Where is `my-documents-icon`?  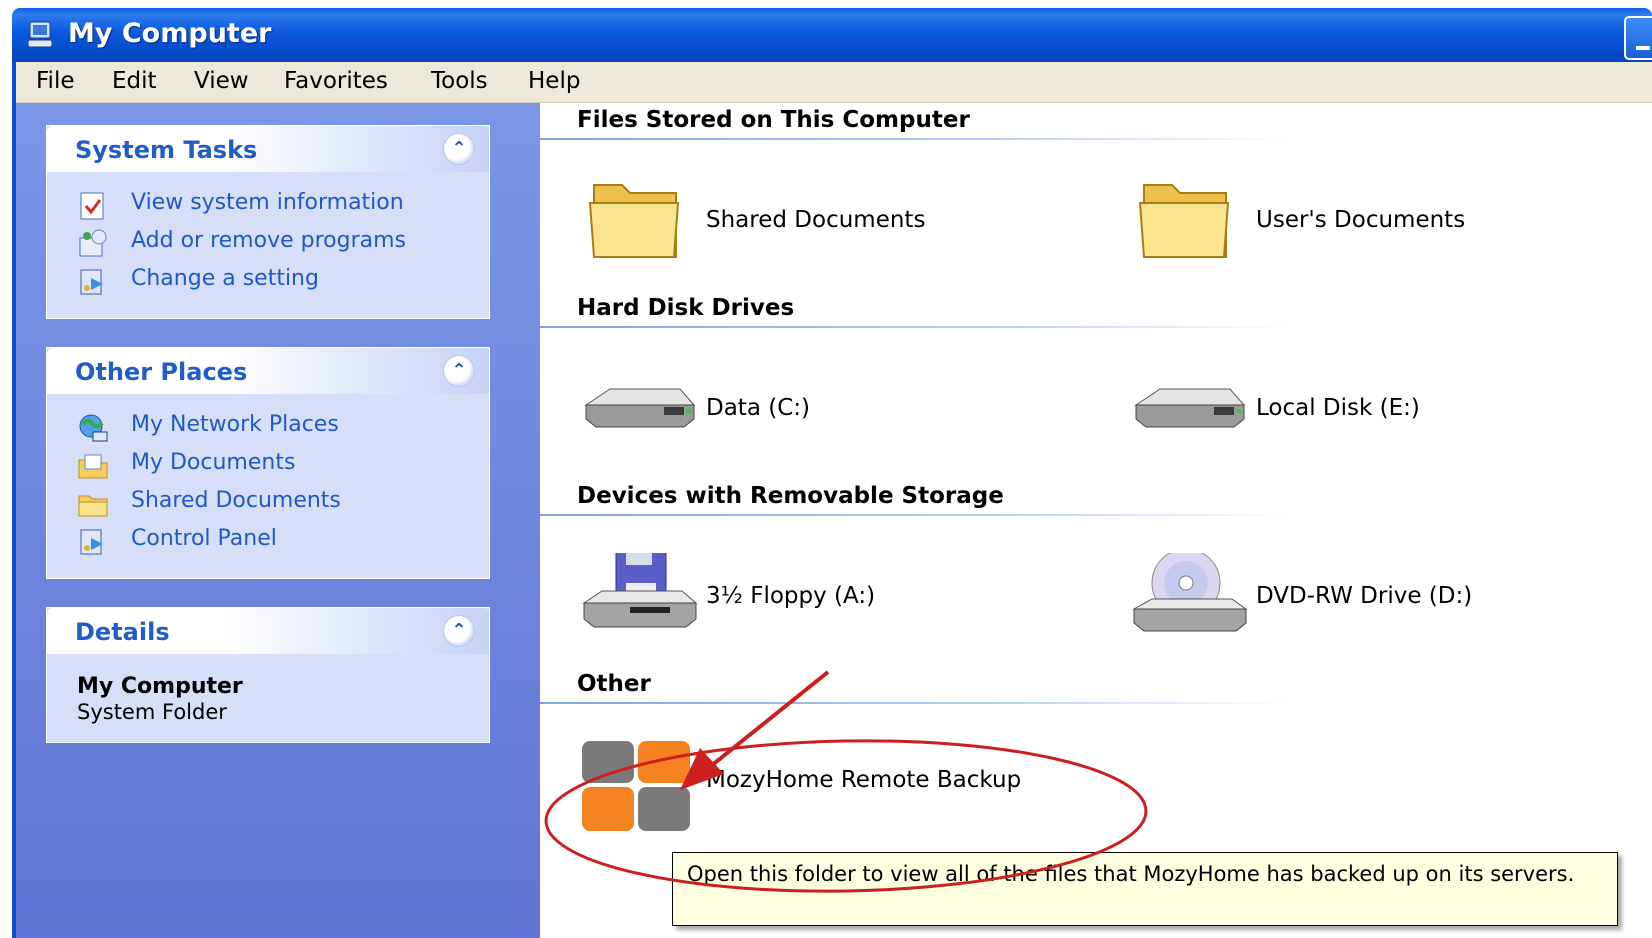
my-documents-icon is located at coordinates (93, 466).